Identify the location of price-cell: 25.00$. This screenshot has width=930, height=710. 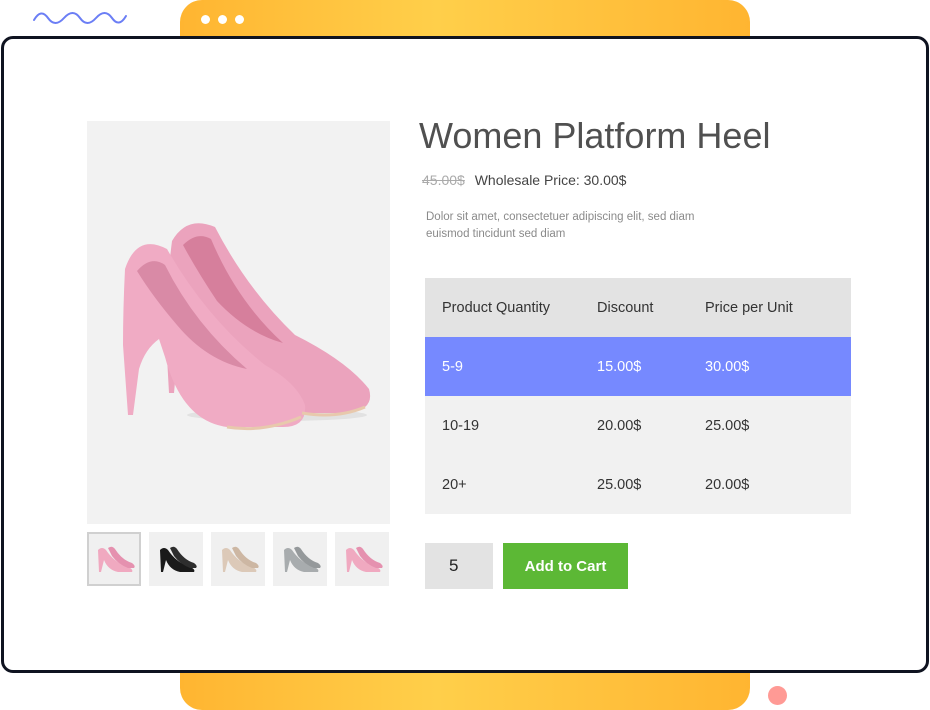
(727, 425).